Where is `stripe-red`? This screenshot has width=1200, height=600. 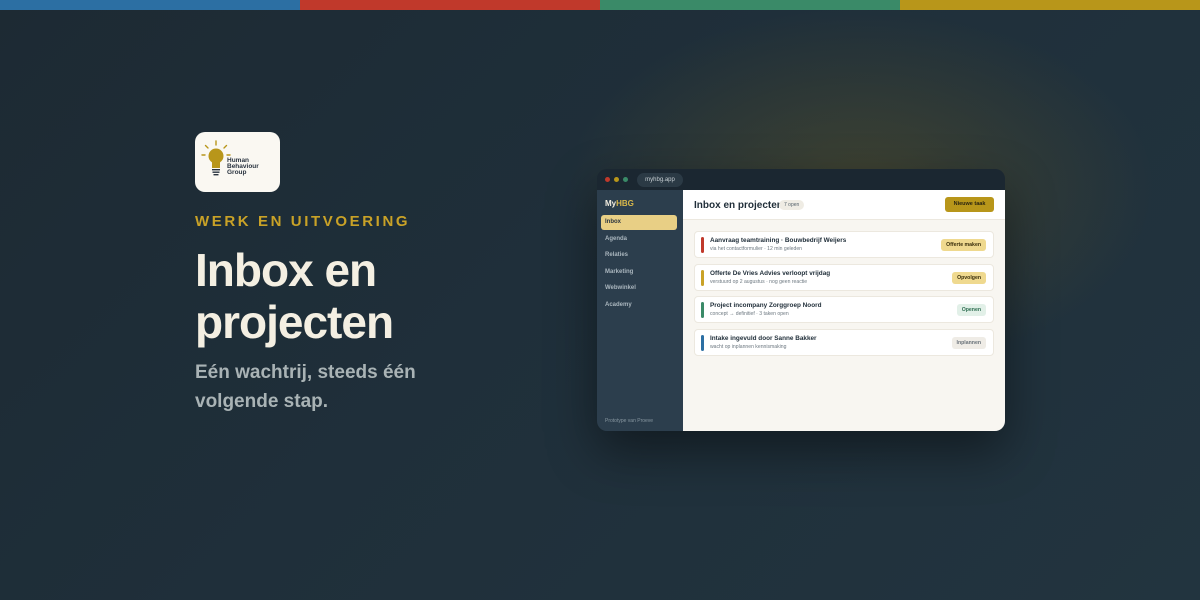 stripe-red is located at coordinates (450, 5).